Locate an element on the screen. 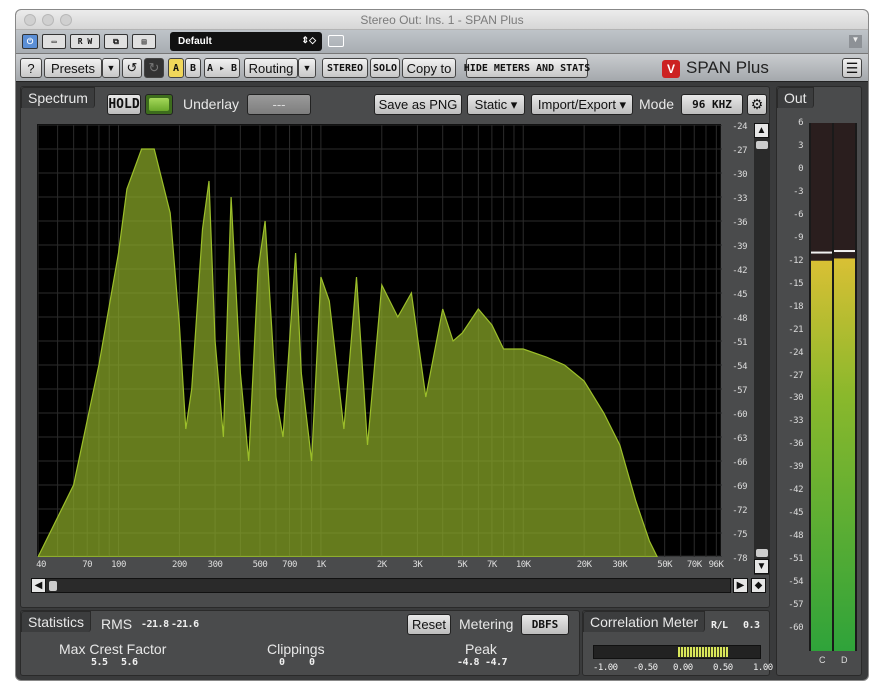  statistics-label: Statistics is located at coordinates (56, 621).